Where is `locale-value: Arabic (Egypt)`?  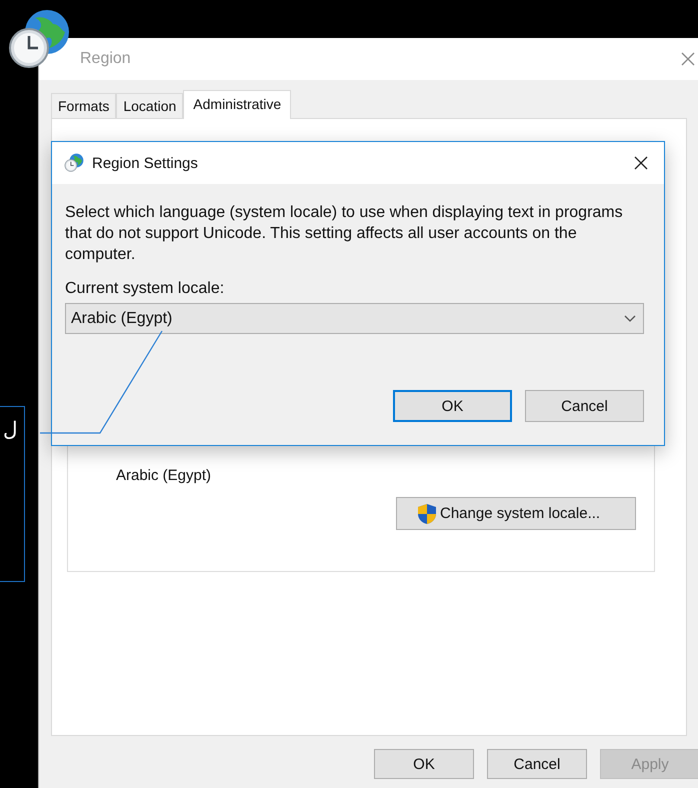 locale-value: Arabic (Egypt) is located at coordinates (163, 476).